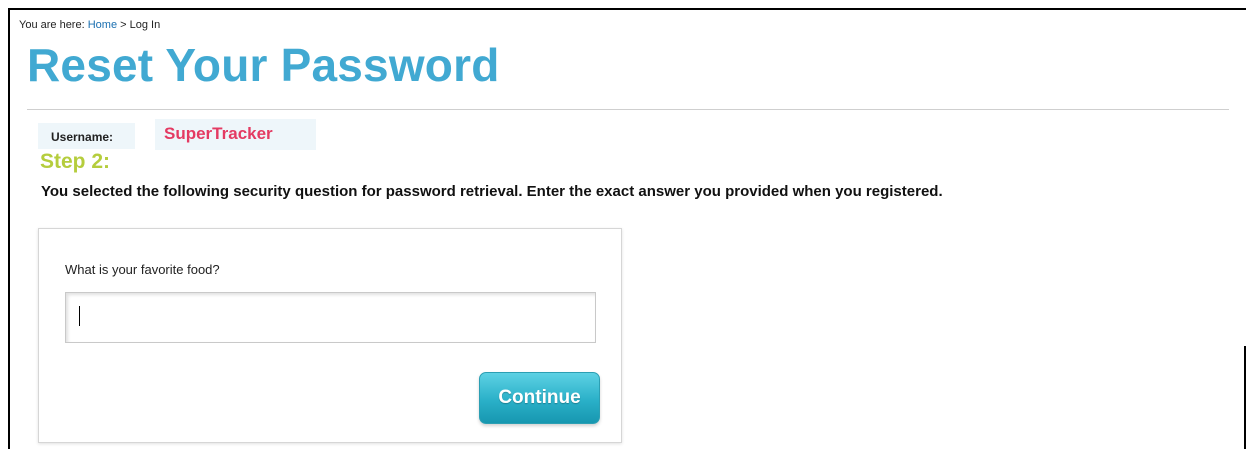 Image resolution: width=1246 pixels, height=449 pixels. Describe the element at coordinates (330, 317) in the screenshot. I see `security-answer-input` at that location.